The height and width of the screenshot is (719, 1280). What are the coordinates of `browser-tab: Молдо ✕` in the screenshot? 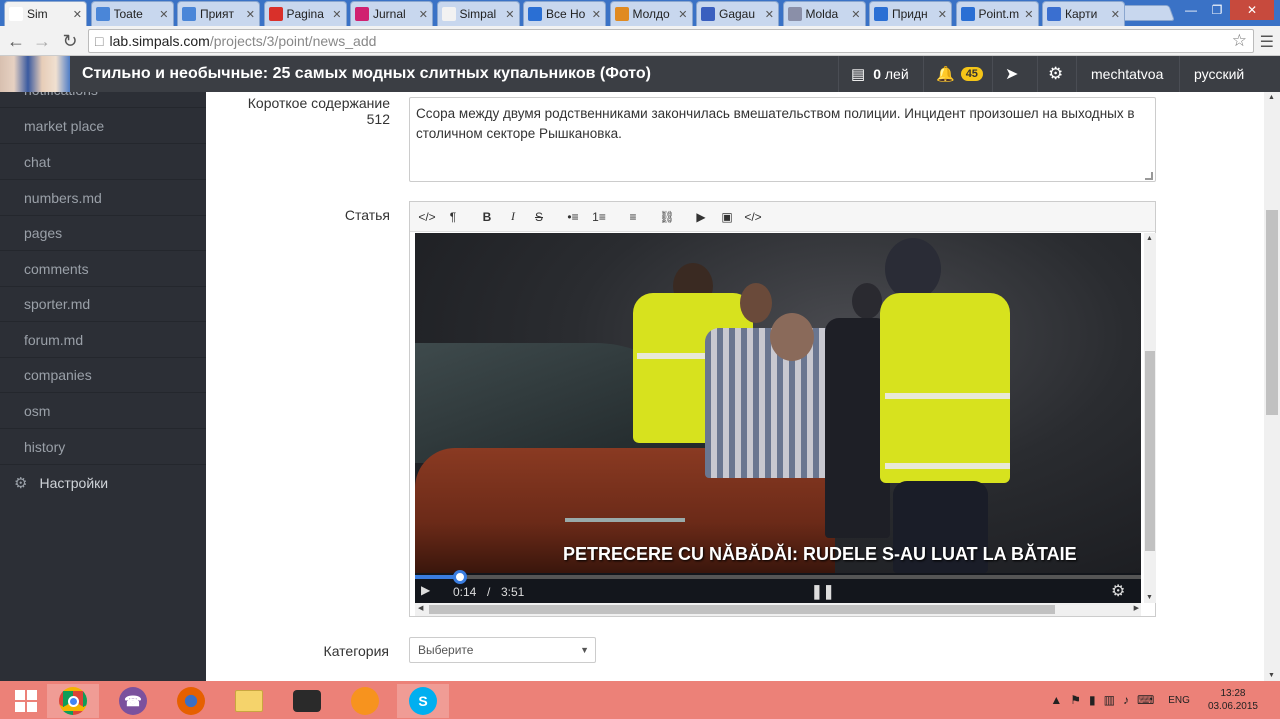 It's located at (651, 13).